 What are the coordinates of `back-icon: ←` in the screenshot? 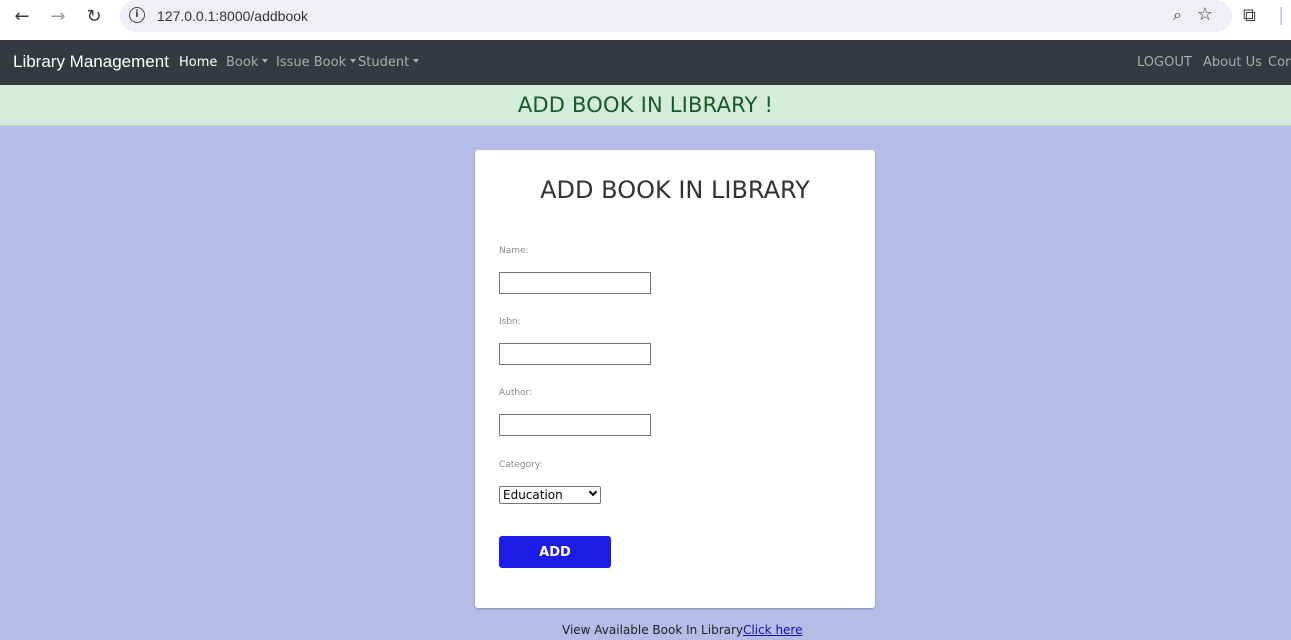 It's located at (22, 16).